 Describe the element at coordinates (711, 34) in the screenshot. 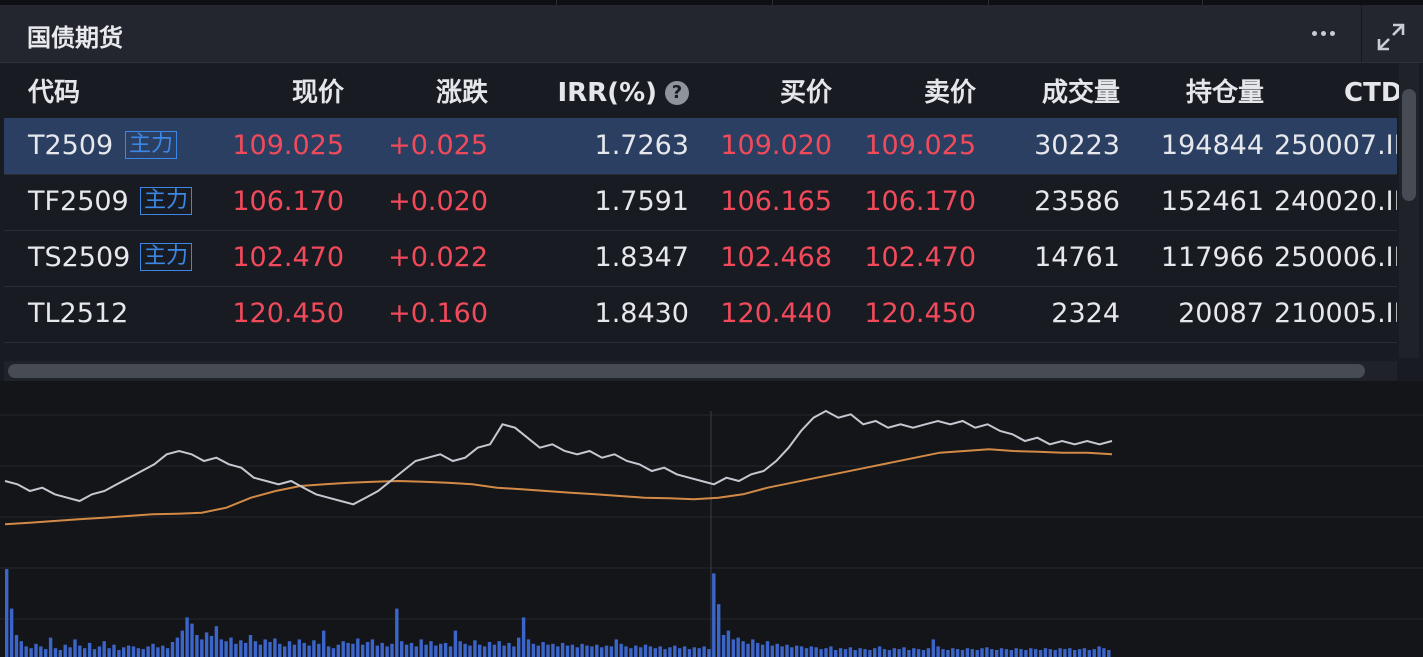

I see `panel-header: 国债期货` at that location.